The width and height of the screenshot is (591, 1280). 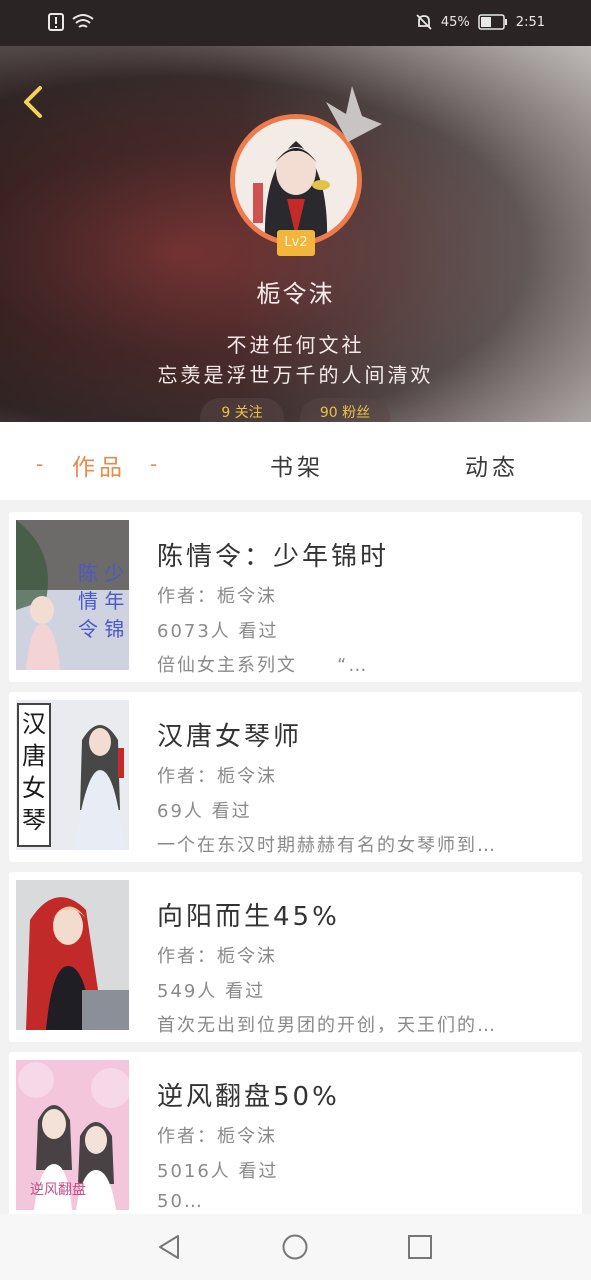 What do you see at coordinates (72, 775) in the screenshot?
I see `book-cover: 汉 唐 女 琴` at bounding box center [72, 775].